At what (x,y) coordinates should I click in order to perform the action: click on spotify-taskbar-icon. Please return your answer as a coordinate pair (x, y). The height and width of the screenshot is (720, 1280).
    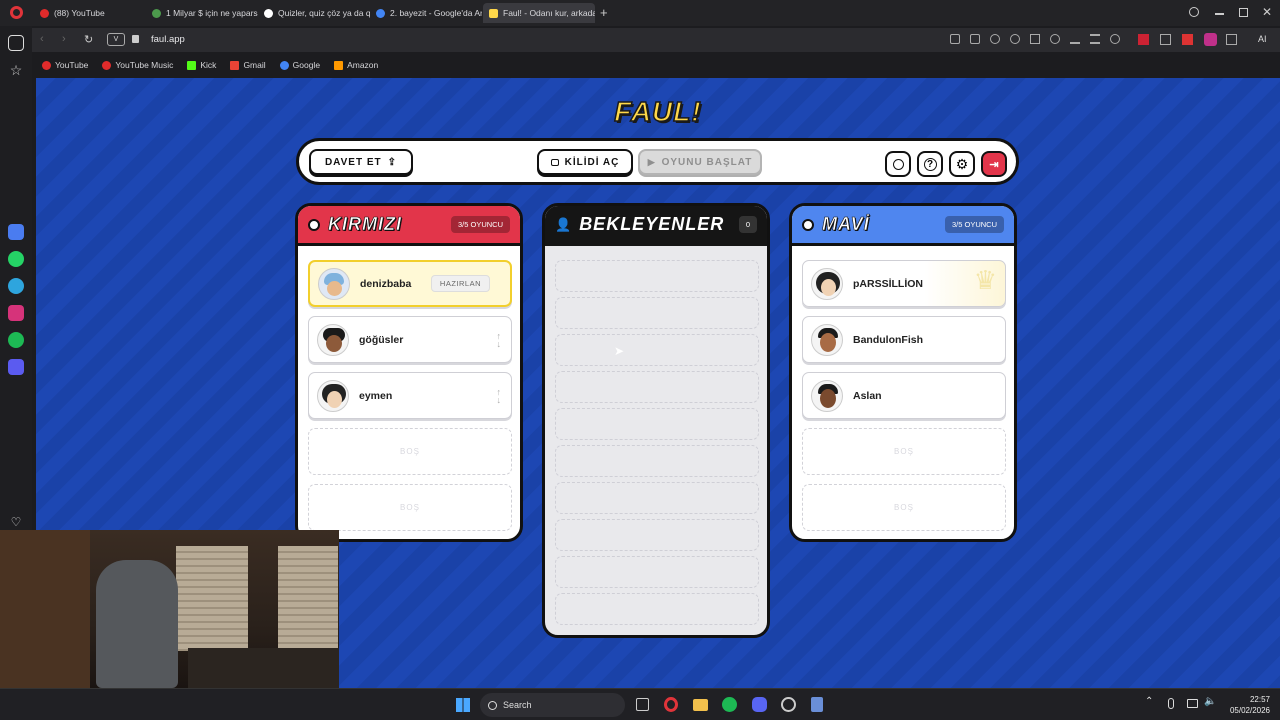
    Looking at the image, I should click on (729, 704).